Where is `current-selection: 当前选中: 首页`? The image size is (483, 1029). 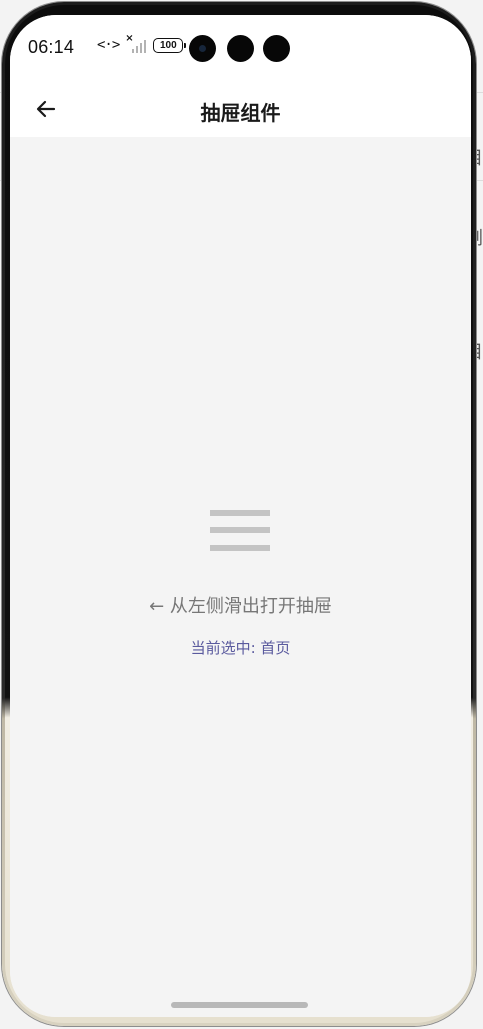 current-selection: 当前选中: 首页 is located at coordinates (240, 647).